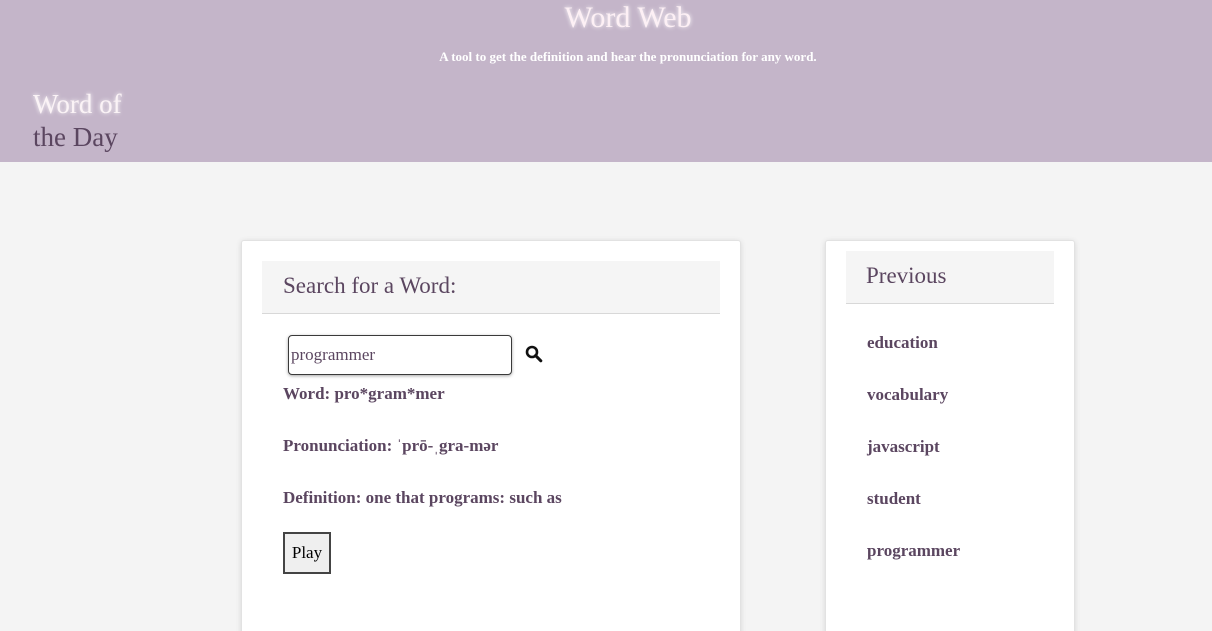 This screenshot has width=1212, height=631. I want to click on word-definition: Definition: one that programs: such as, so click(422, 497).